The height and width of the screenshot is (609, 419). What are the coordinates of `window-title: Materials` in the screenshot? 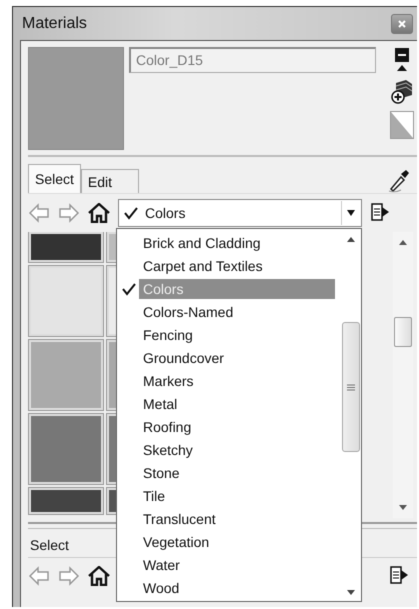 It's located at (54, 23).